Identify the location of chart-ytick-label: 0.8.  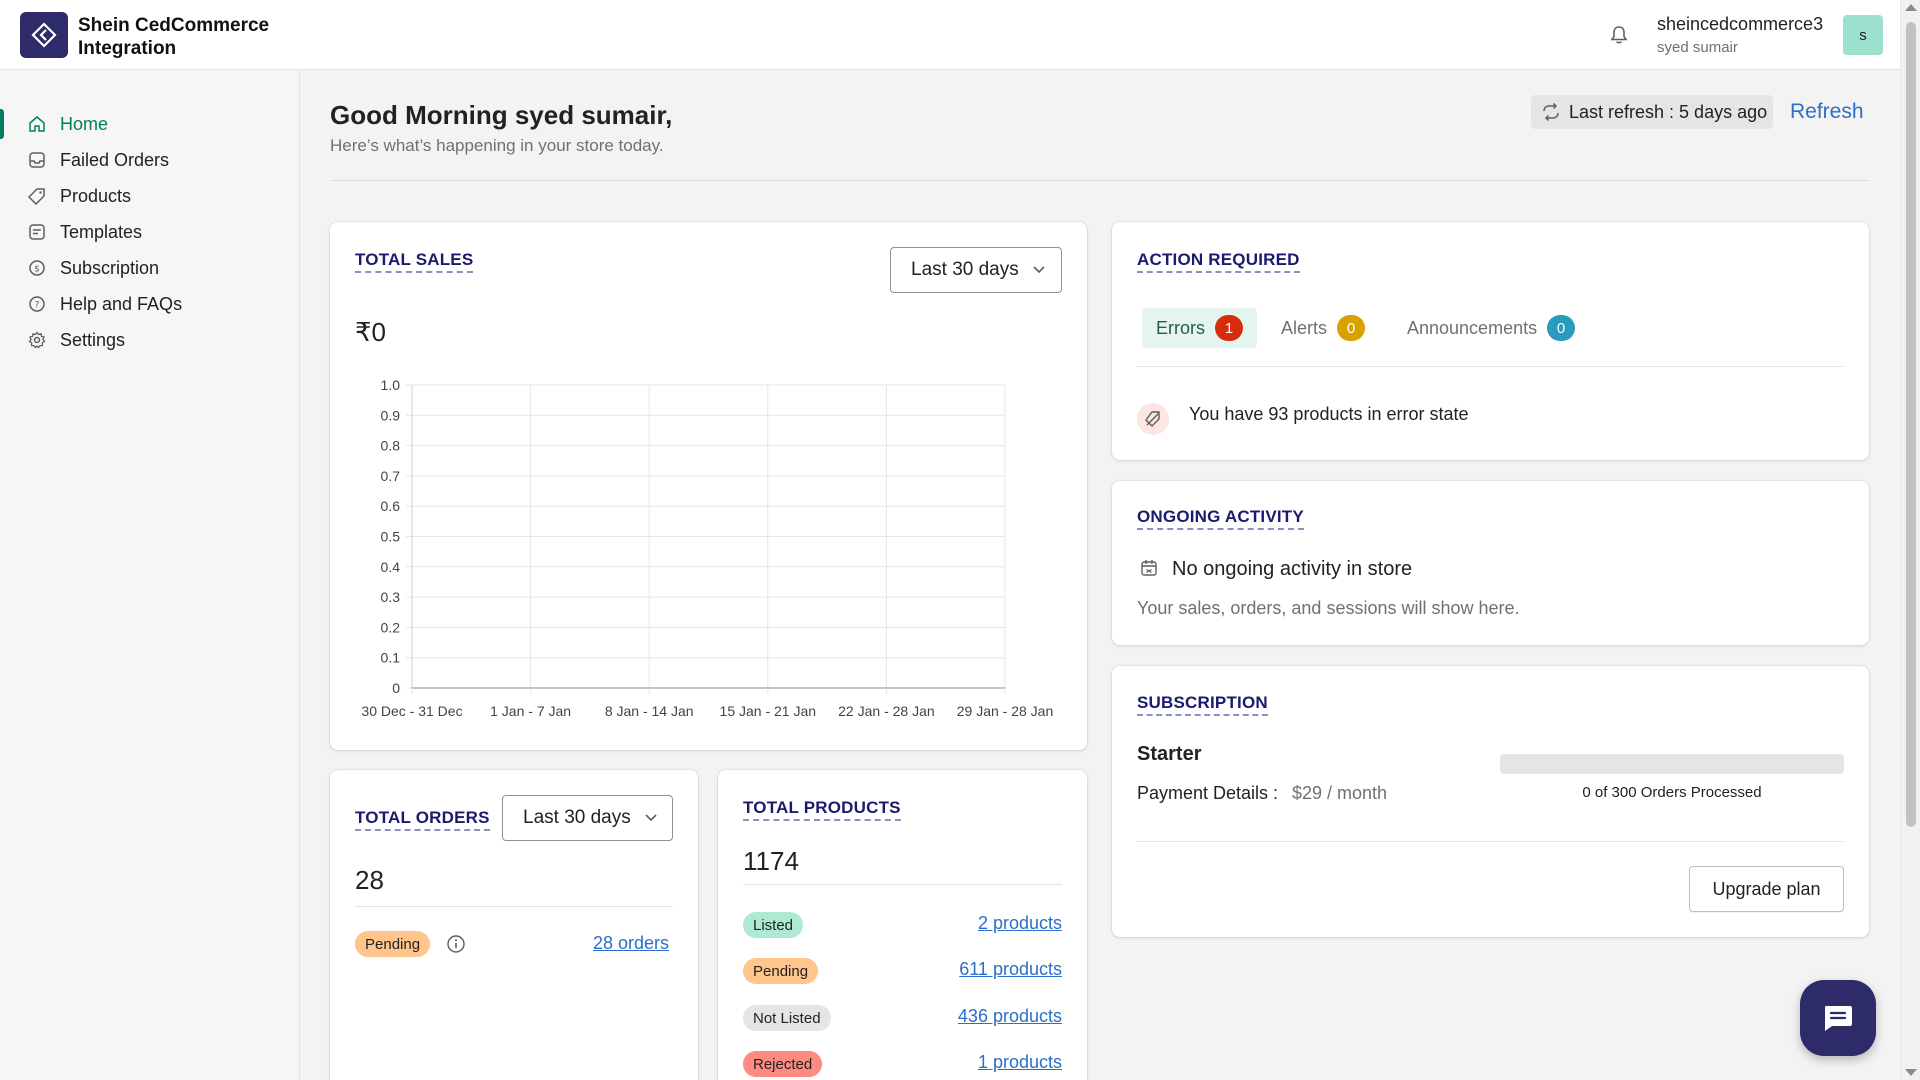
(391, 446).